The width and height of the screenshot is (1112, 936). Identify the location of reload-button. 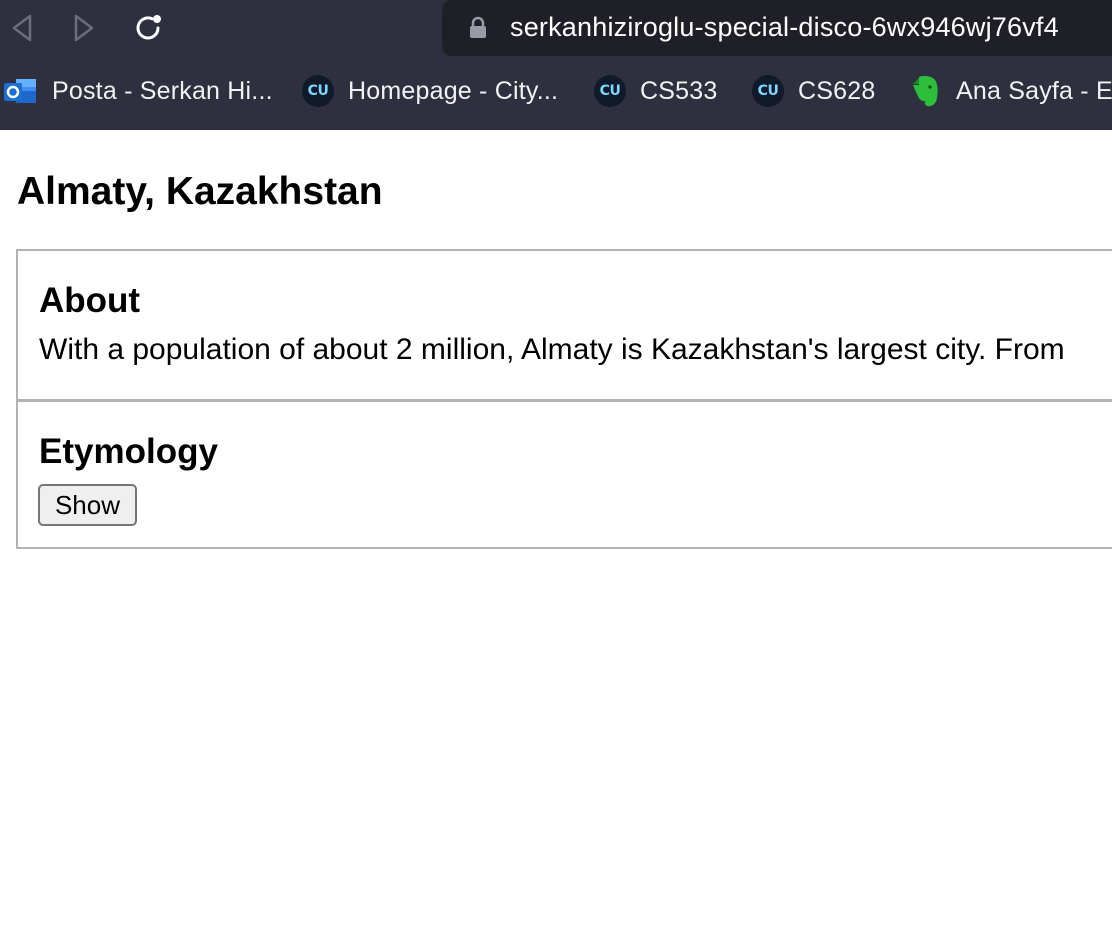
(148, 28).